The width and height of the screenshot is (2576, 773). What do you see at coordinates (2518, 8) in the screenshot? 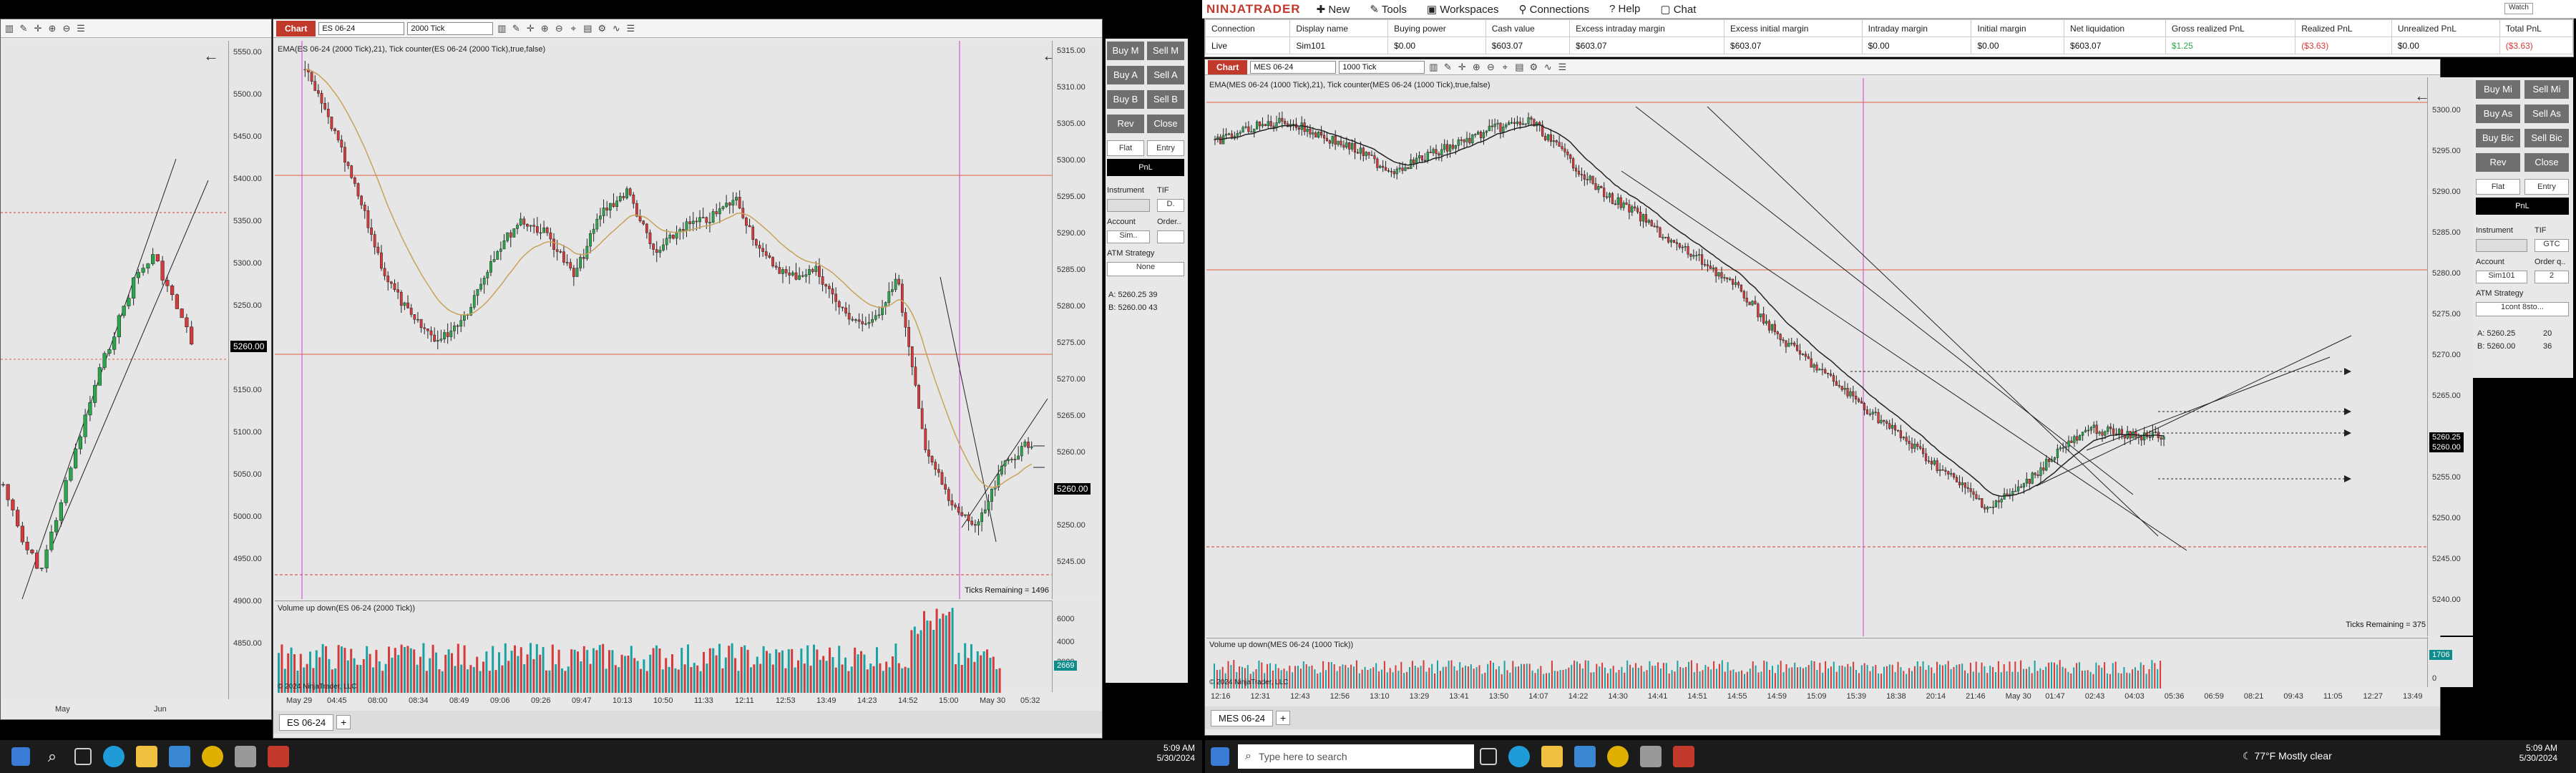
I see `watch-button: Watch` at bounding box center [2518, 8].